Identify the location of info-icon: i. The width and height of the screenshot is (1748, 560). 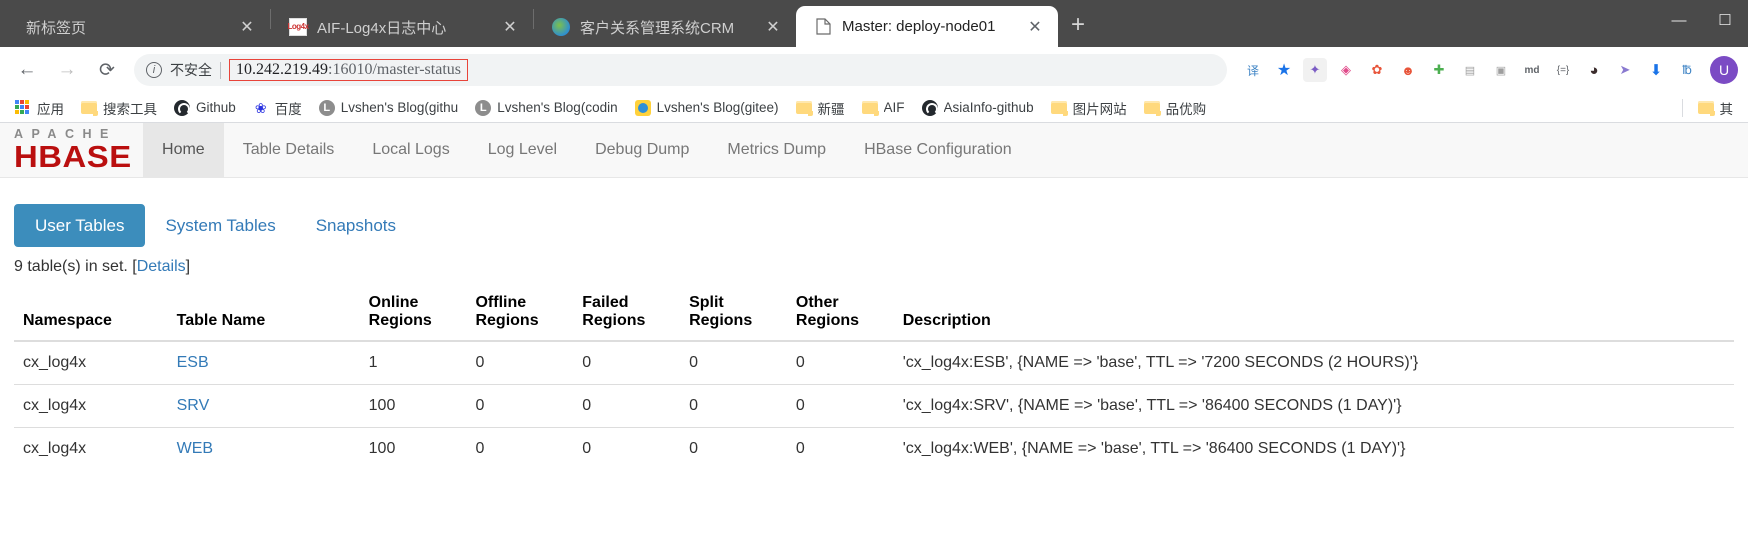
(154, 70).